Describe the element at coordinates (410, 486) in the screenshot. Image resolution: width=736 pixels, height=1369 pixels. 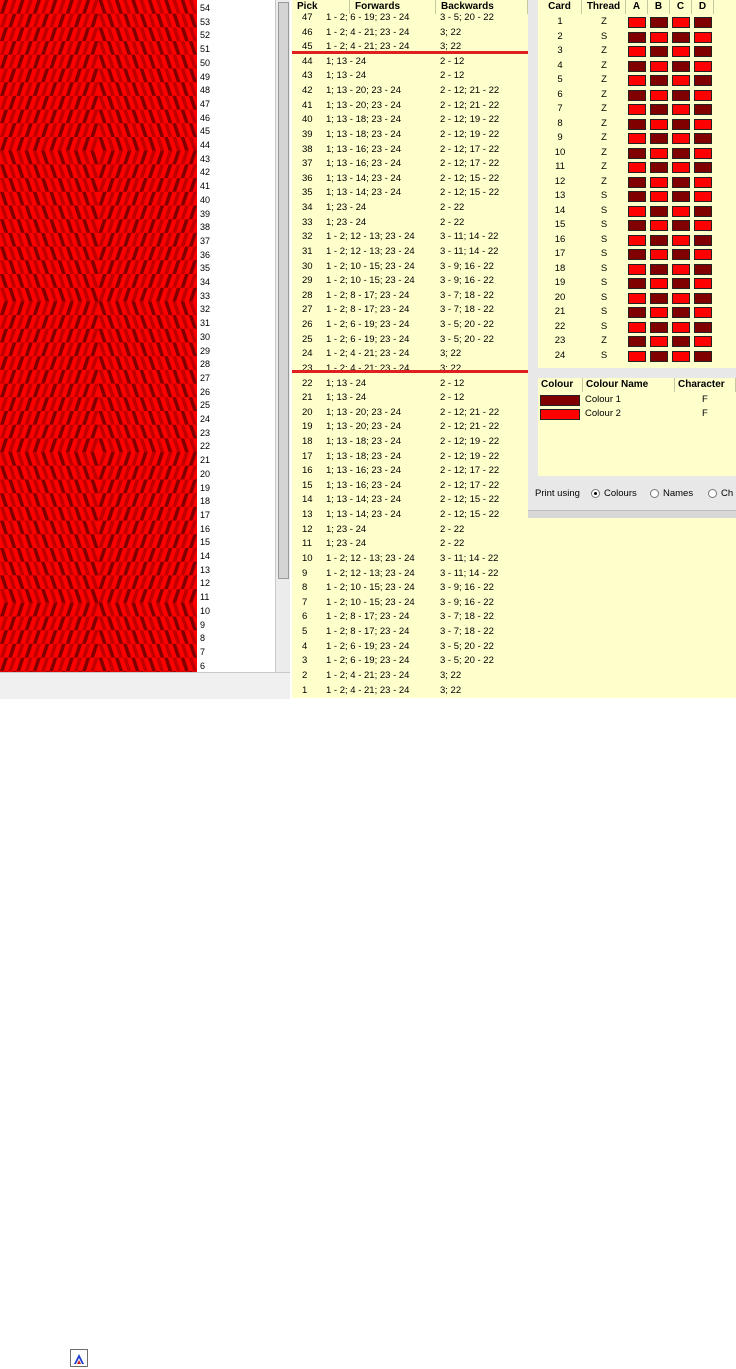
I see `pick-row: 15 1; 13 - 16; 23 - 24 2 - 12; 17 - 22` at that location.